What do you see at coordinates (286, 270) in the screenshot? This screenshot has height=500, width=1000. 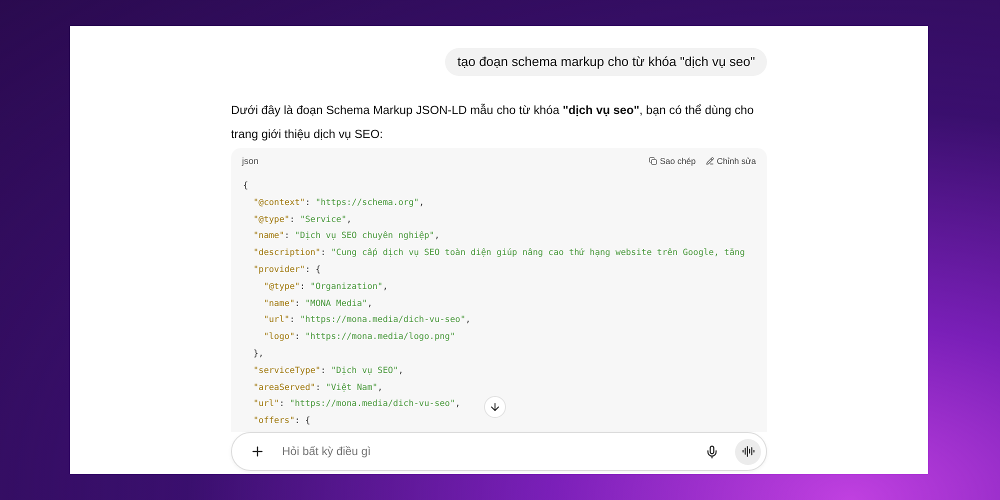 I see `code-line: "provider": {` at bounding box center [286, 270].